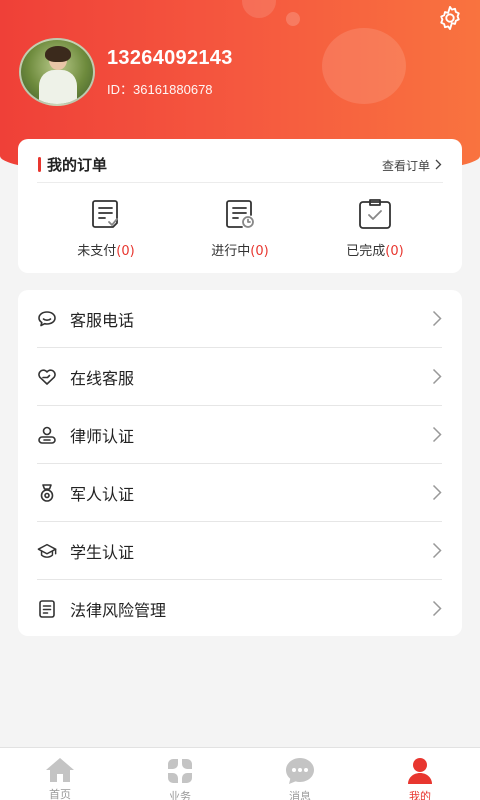  I want to click on menu-item-label: 军人认证, so click(102, 494).